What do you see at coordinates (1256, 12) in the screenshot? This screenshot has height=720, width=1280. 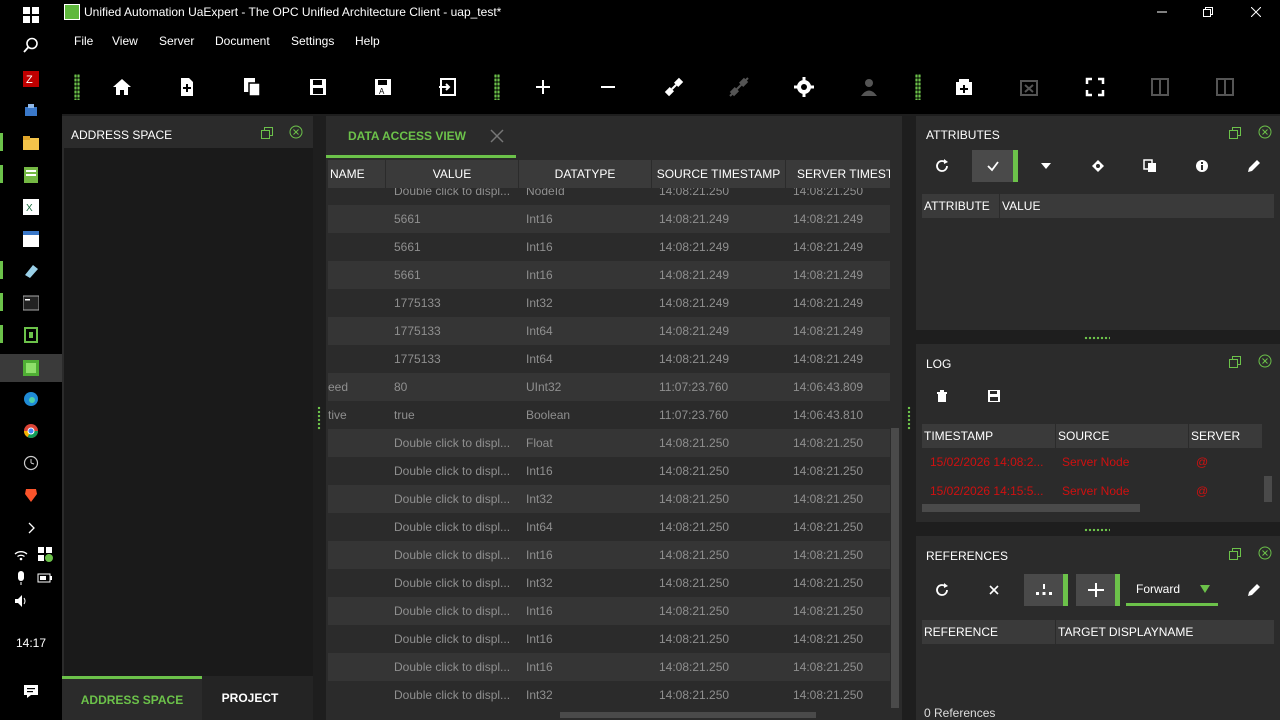 I see `close-icon` at bounding box center [1256, 12].